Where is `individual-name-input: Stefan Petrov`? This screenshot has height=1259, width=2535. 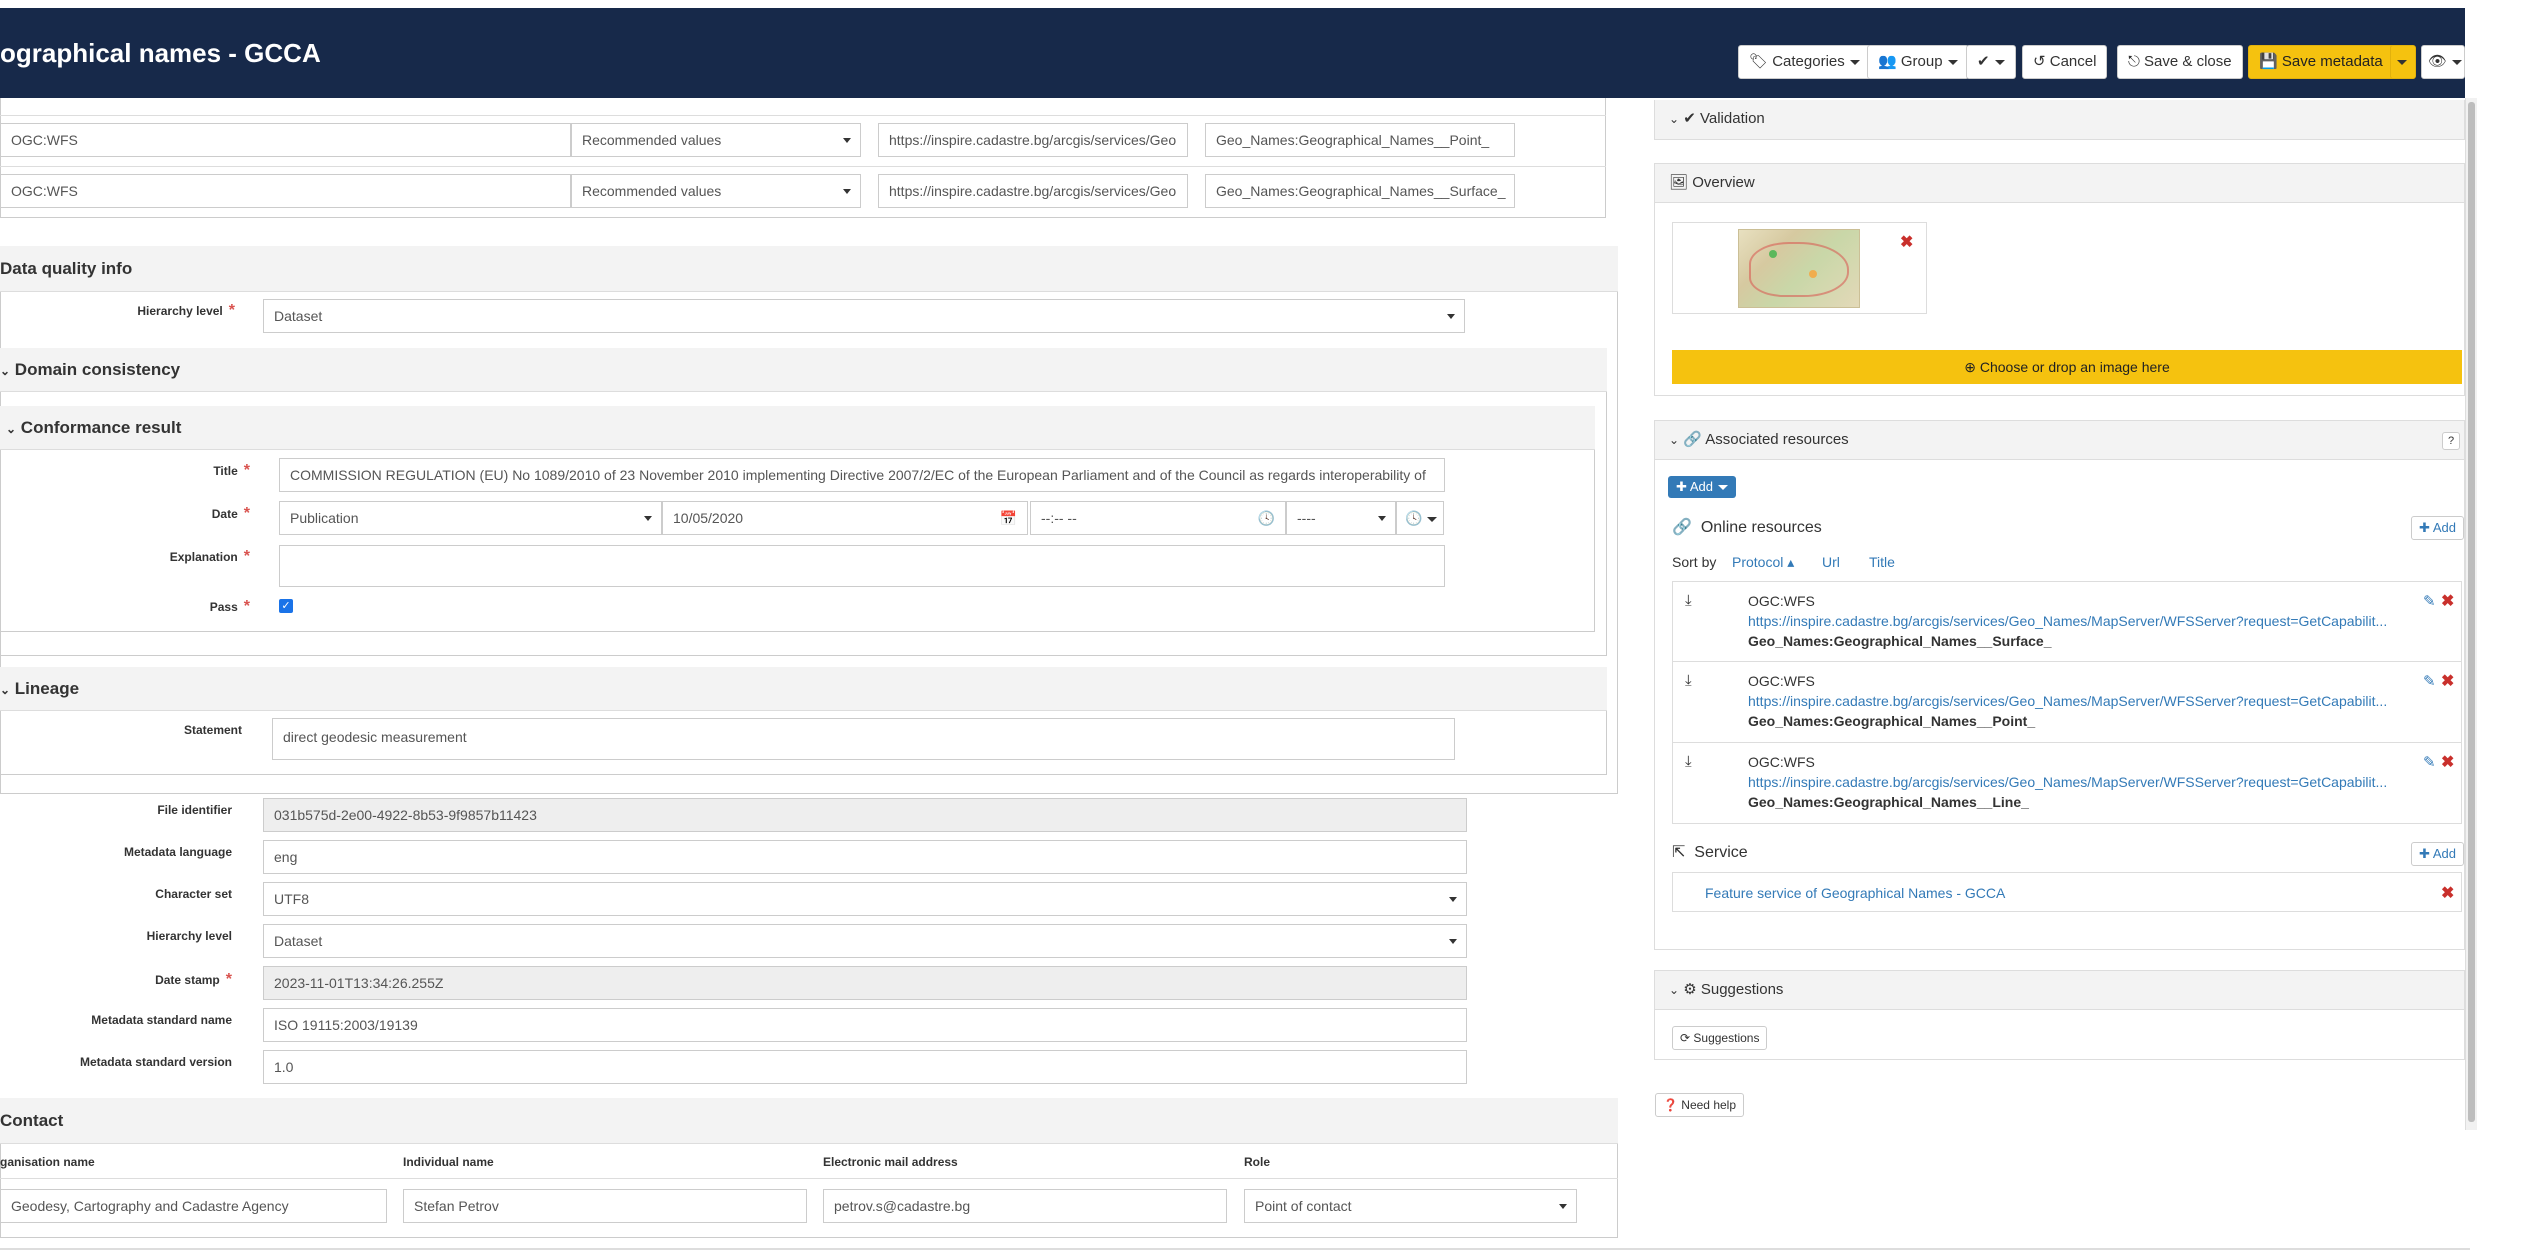 individual-name-input: Stefan Petrov is located at coordinates (605, 1206).